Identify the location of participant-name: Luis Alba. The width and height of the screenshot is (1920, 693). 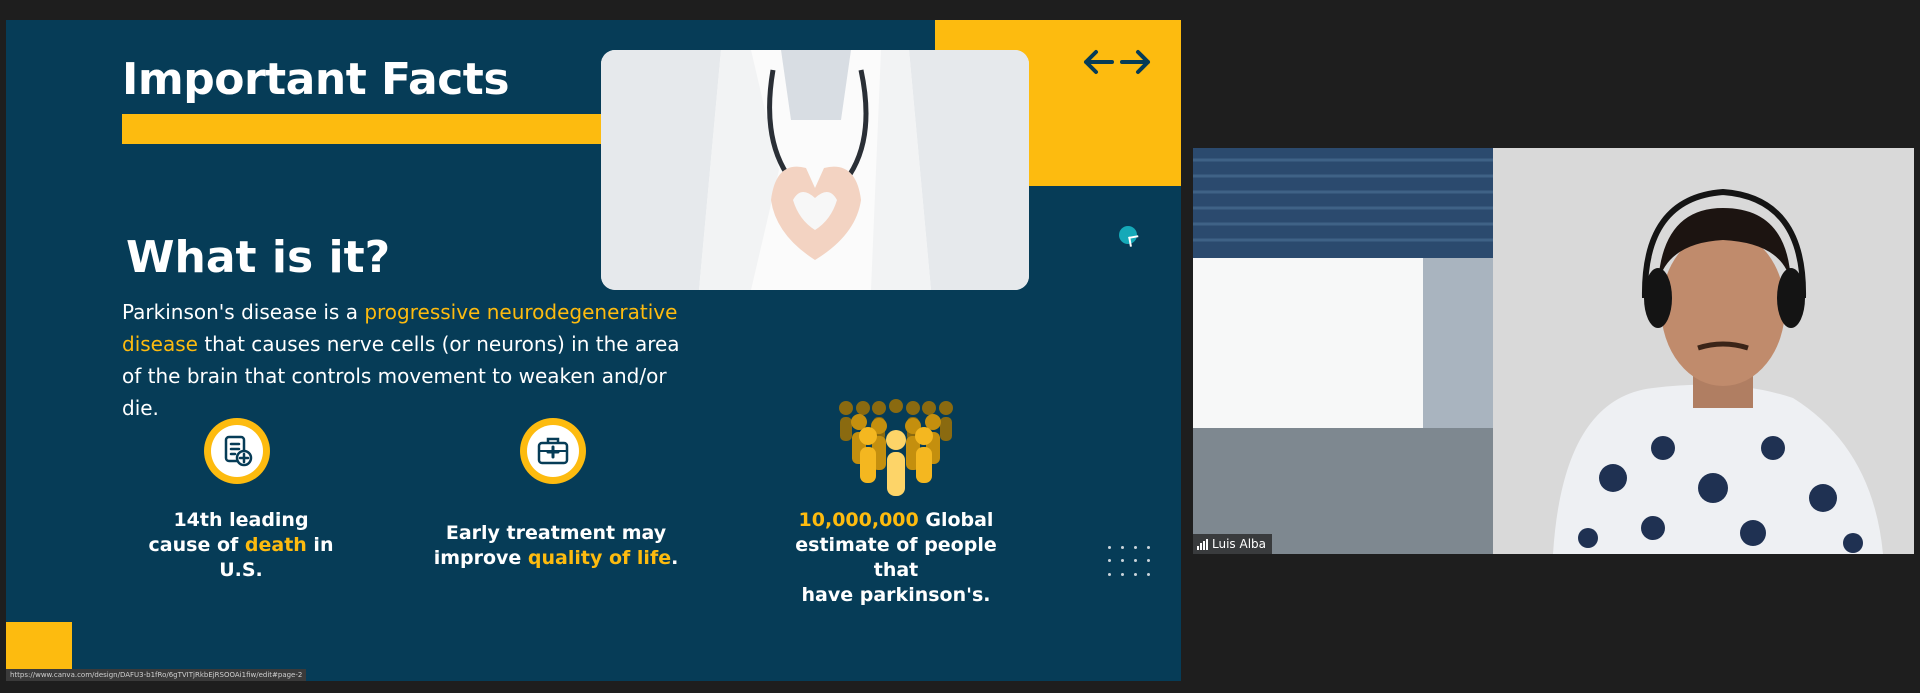
(1239, 544).